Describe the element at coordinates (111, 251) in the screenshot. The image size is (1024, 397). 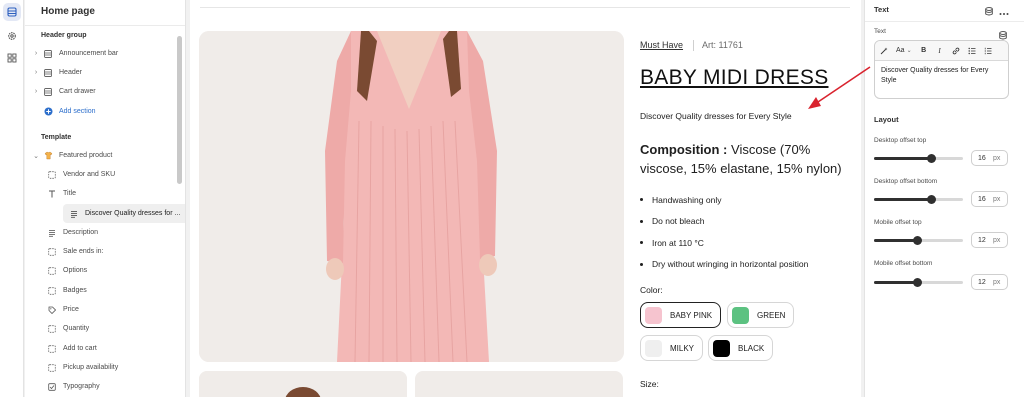
I see `block-sale-ends: Sale ends in:` at that location.